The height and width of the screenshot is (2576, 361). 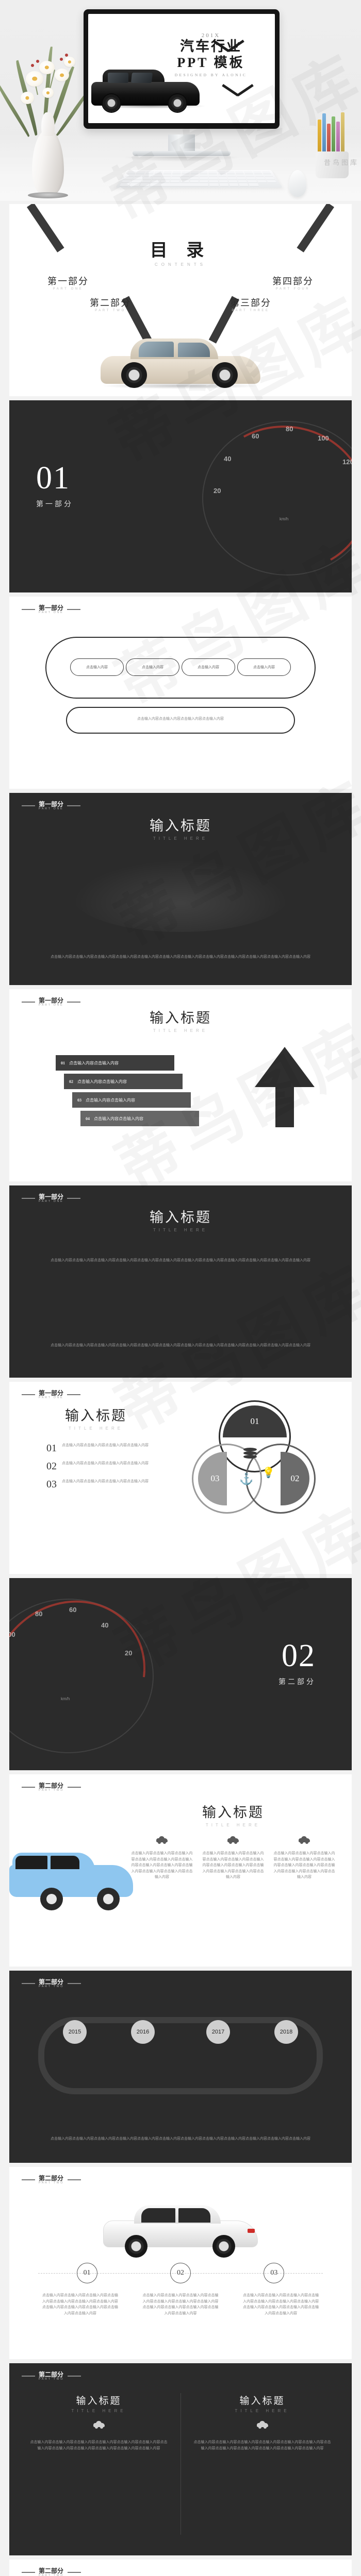 I want to click on pencil-cup, so click(x=332, y=145).